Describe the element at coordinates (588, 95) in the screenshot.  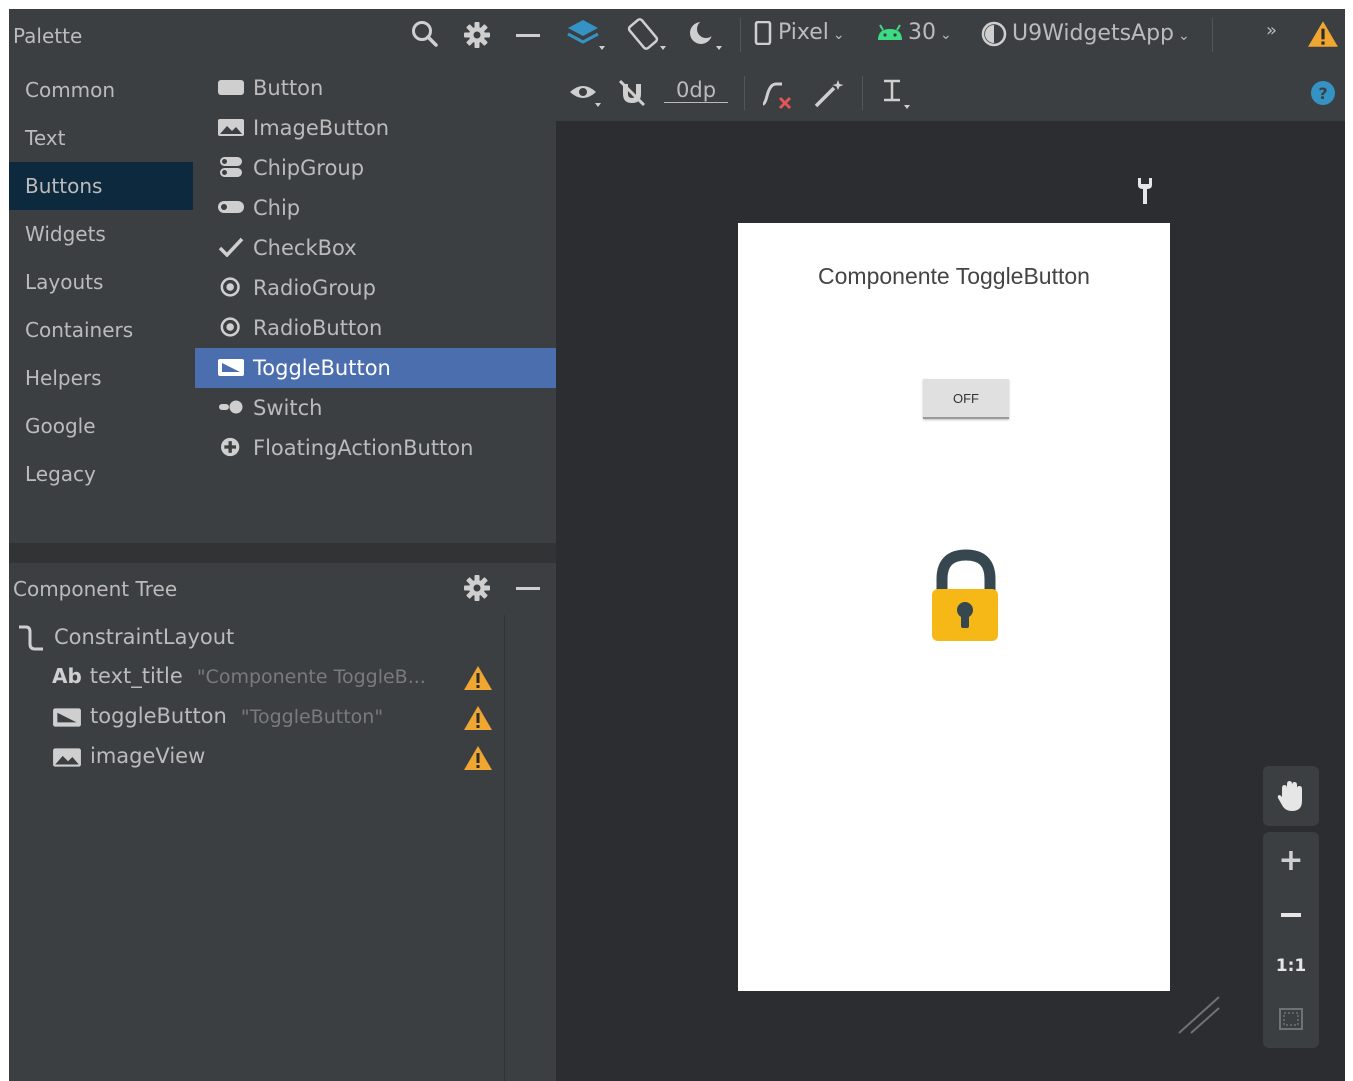
I see `eye-icon` at that location.